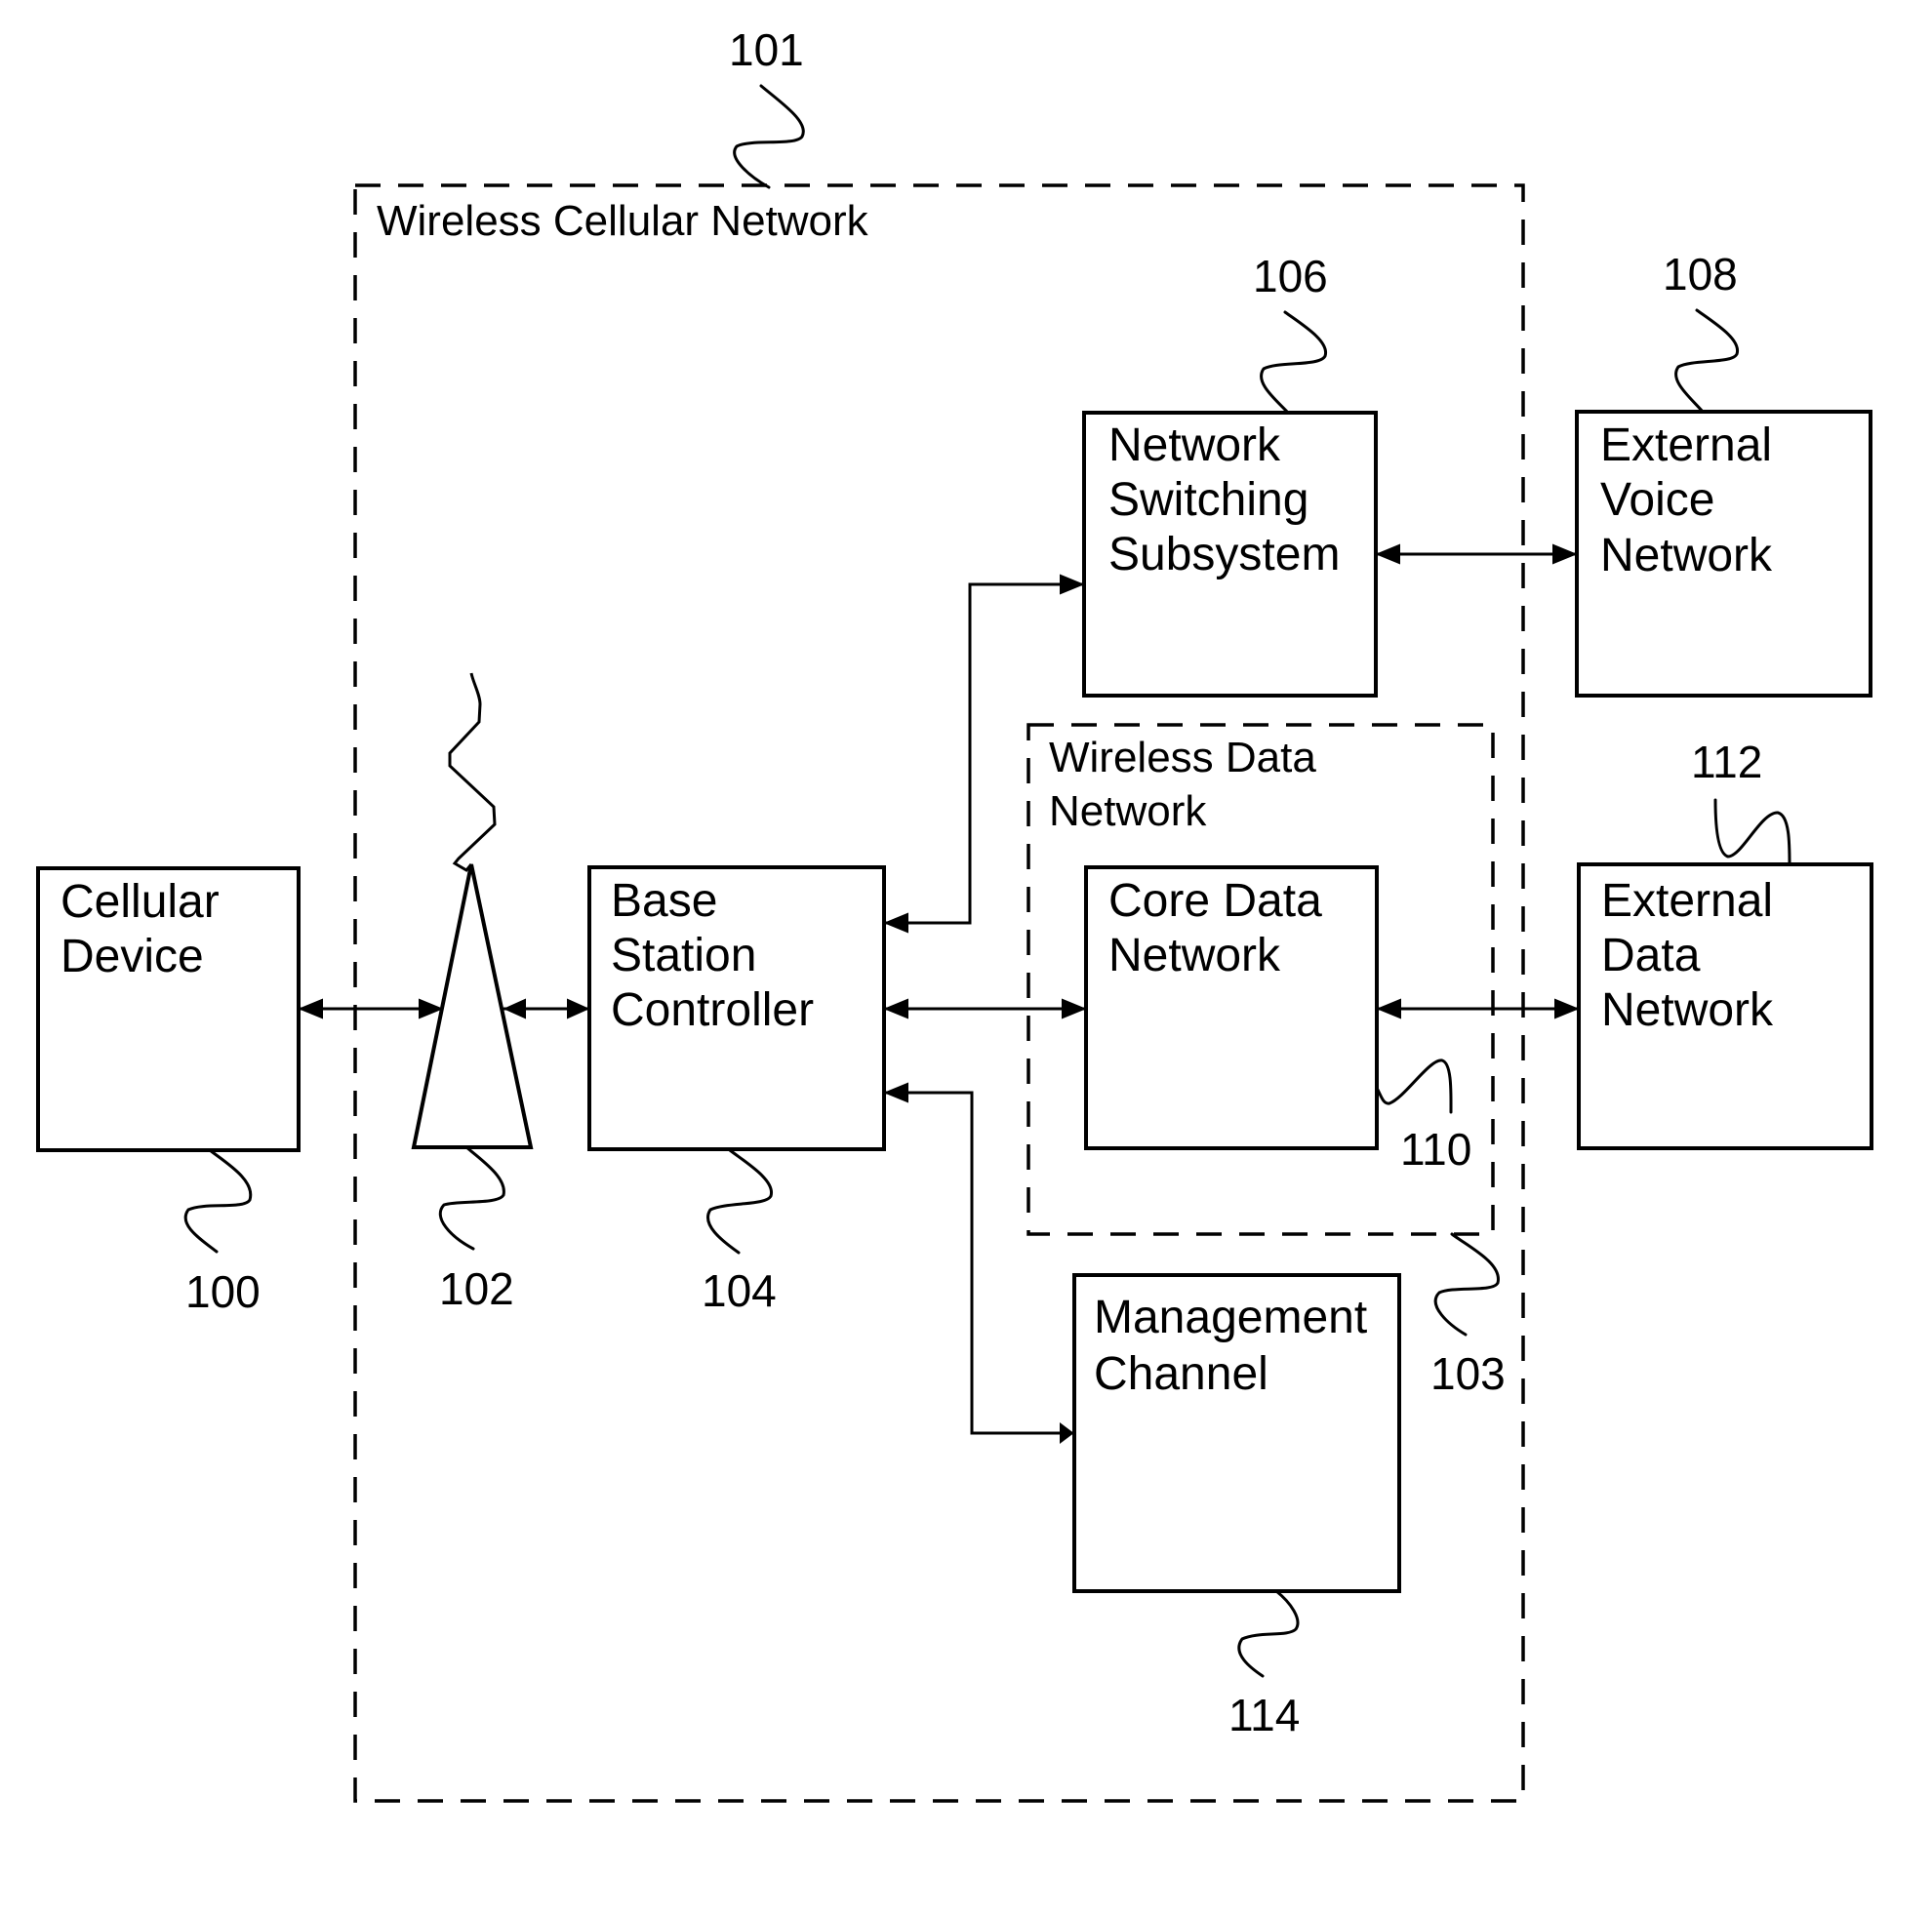 This screenshot has height=1917, width=1932. I want to click on ref-112: 112, so click(1726, 762).